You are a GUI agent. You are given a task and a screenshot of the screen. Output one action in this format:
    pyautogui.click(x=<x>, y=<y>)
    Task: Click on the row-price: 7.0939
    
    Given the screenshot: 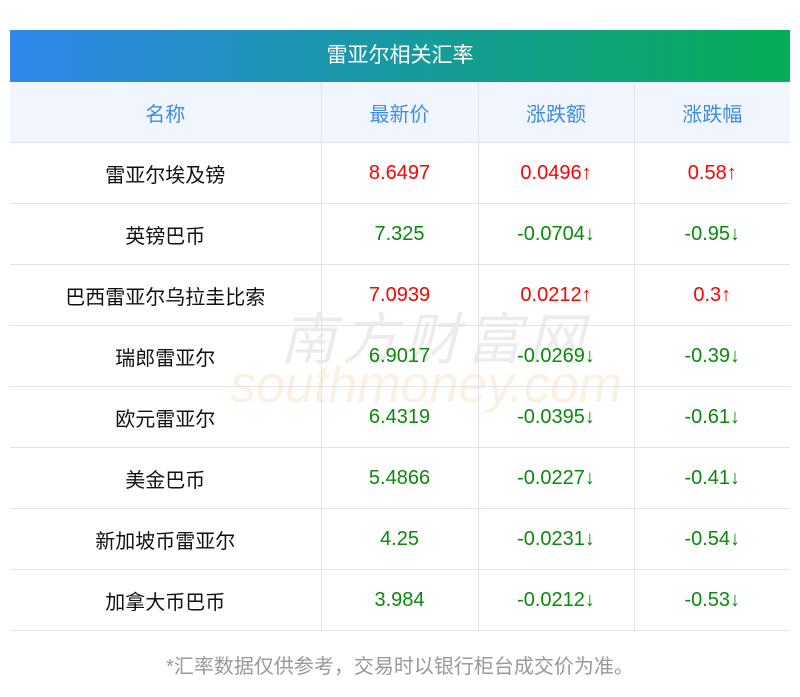 What is the action you would take?
    pyautogui.click(x=399, y=295)
    